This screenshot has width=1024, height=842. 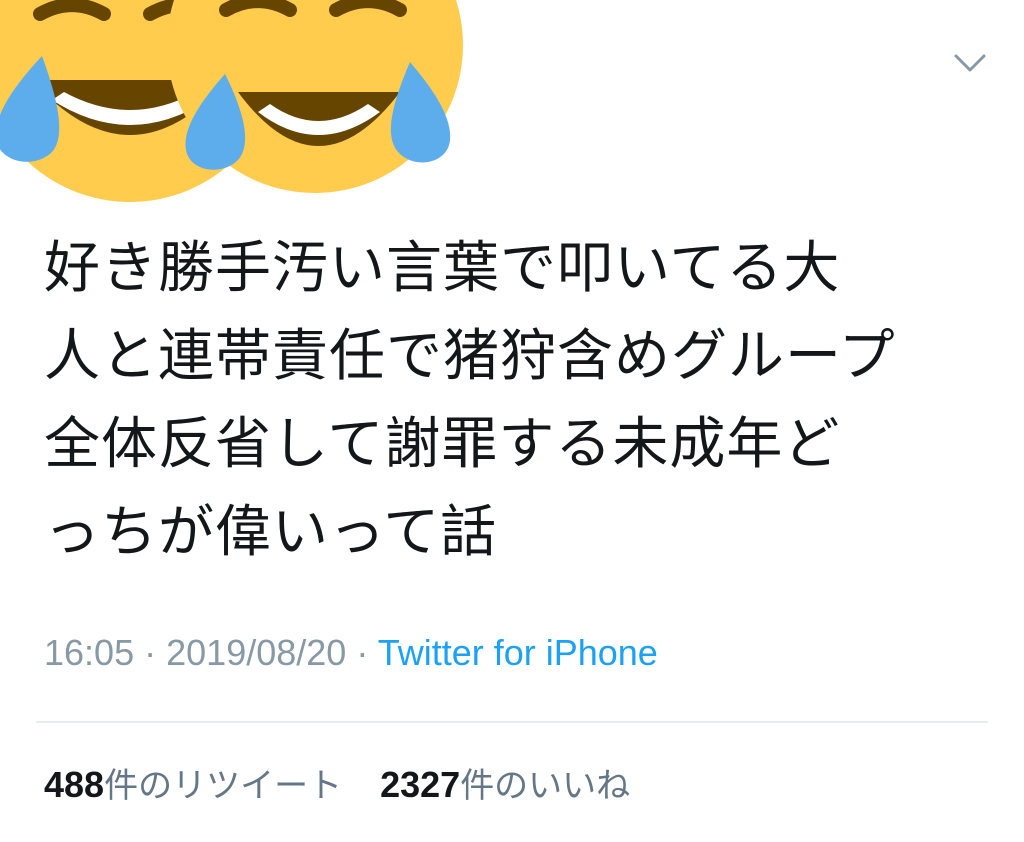 I want to click on divider, so click(x=512, y=722).